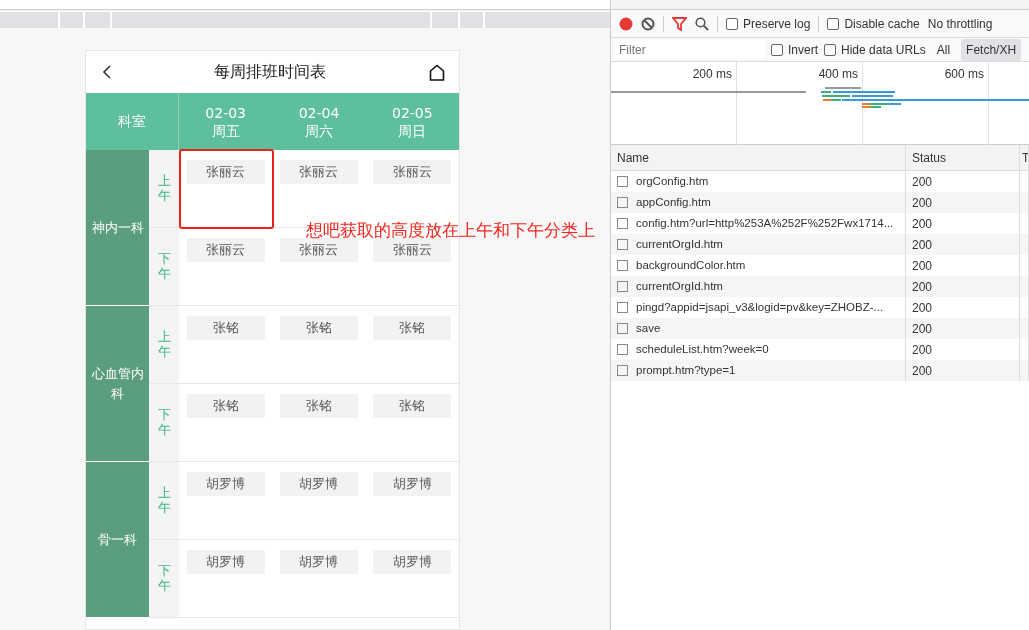  What do you see at coordinates (964, 74) in the screenshot?
I see `time-tick-label: 600 ms` at bounding box center [964, 74].